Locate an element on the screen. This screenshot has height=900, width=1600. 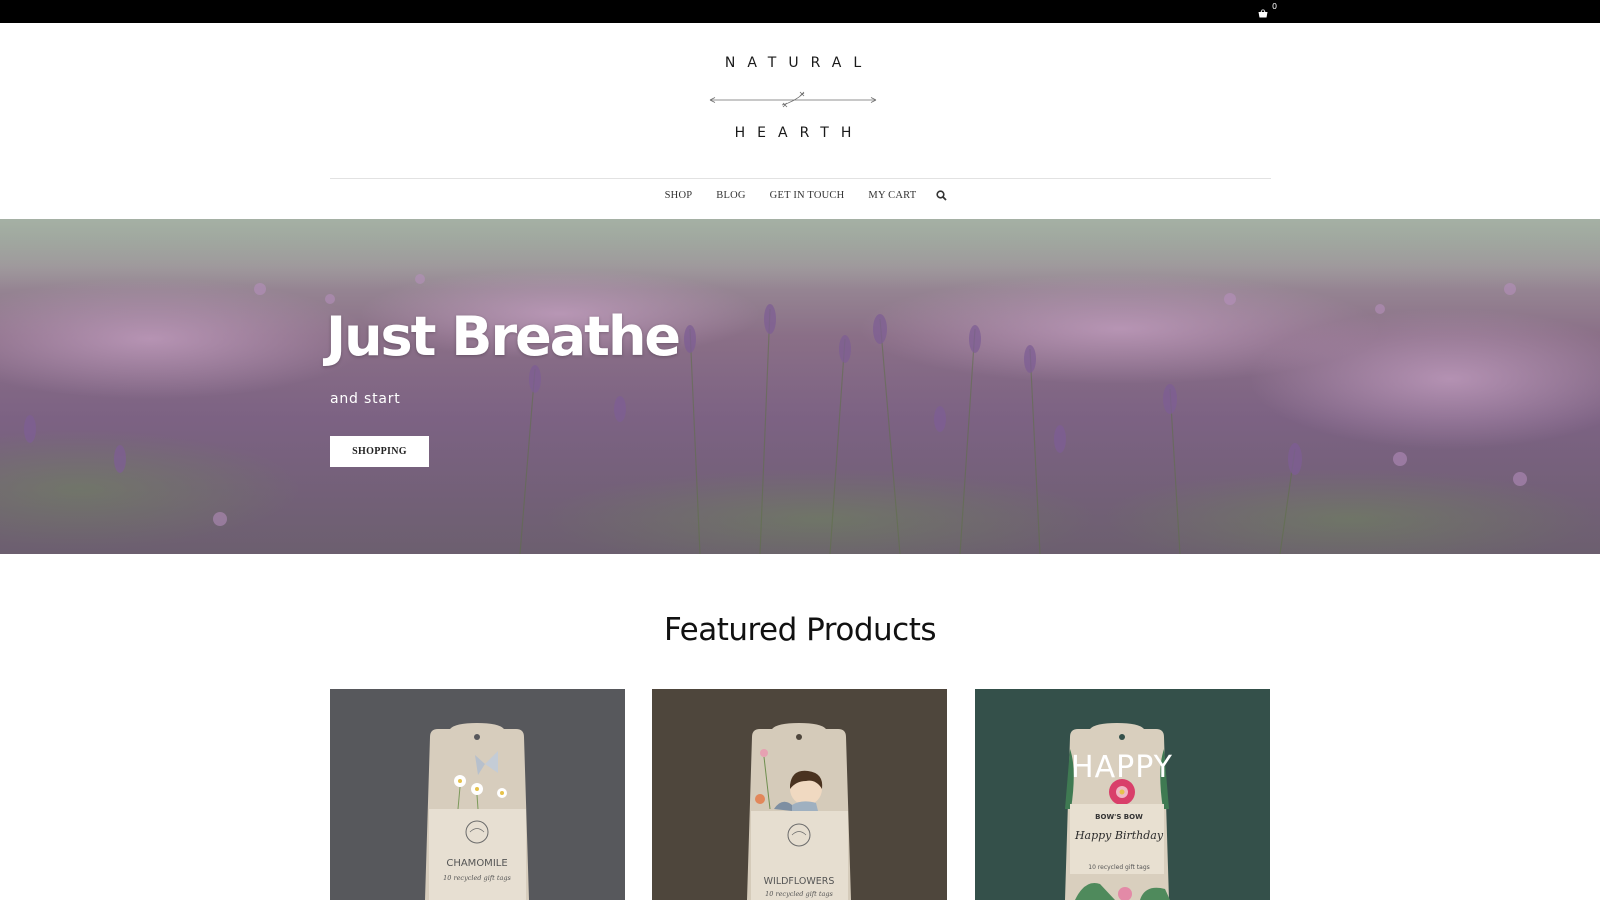
logo-line-natural: NATURAL is located at coordinates (799, 63).